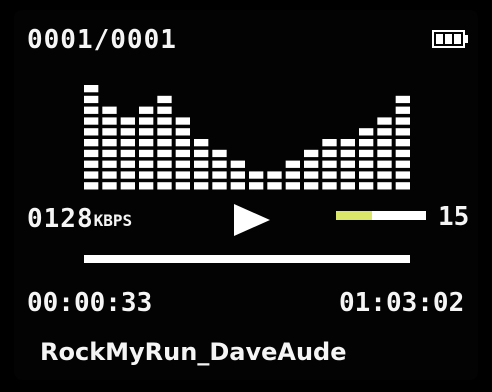 The image size is (492, 392). Describe the element at coordinates (354, 215) in the screenshot. I see `volume-fill` at that location.